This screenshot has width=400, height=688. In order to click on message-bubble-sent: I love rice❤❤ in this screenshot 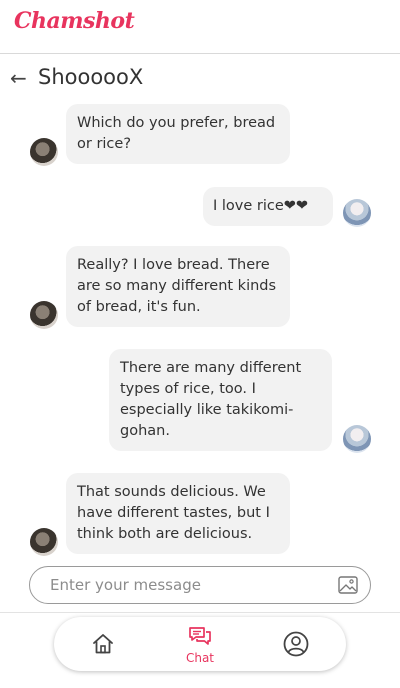, I will do `click(268, 206)`.